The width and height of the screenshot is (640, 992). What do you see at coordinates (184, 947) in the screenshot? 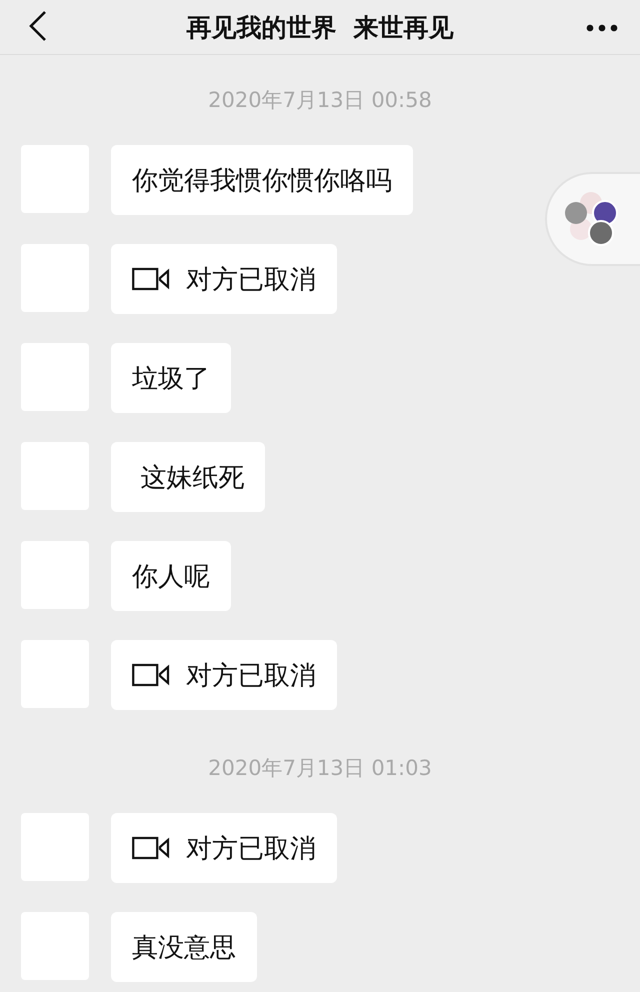
I see `message-bubble: 真没意思` at bounding box center [184, 947].